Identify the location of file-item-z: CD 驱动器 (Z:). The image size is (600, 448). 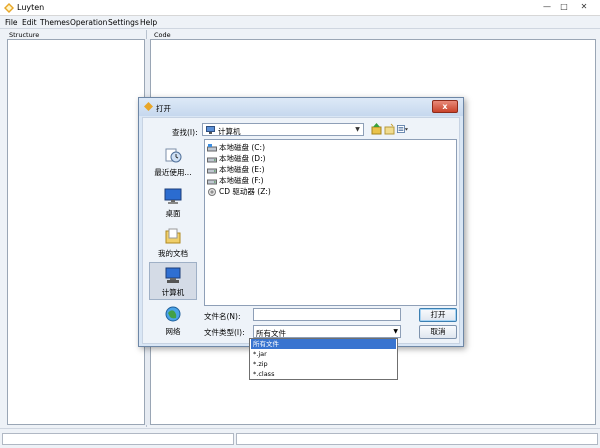
(239, 191).